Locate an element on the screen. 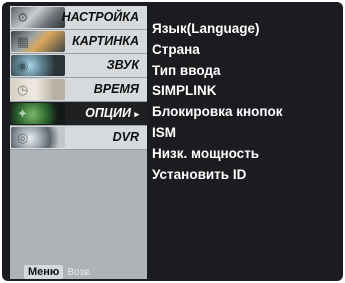 The height and width of the screenshot is (283, 345). menu-item-dvr: ◎ DVR is located at coordinates (78, 138).